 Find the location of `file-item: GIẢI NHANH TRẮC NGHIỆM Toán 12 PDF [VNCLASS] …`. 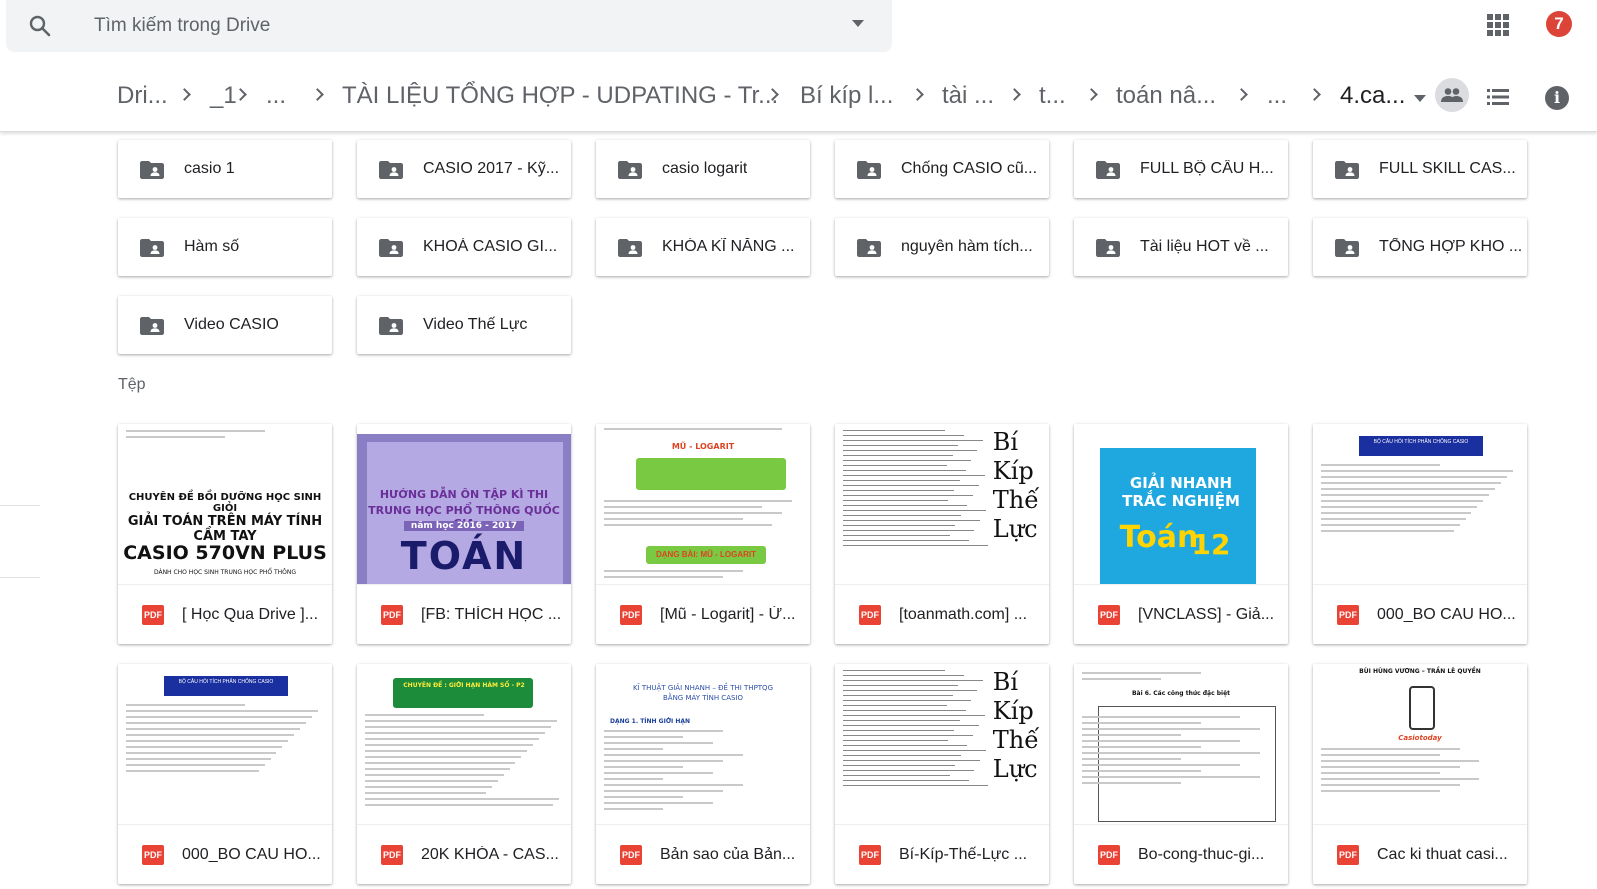

file-item: GIẢI NHANH TRẮC NGHIỆM Toán 12 PDF [VNCLASS] … is located at coordinates (1181, 534).